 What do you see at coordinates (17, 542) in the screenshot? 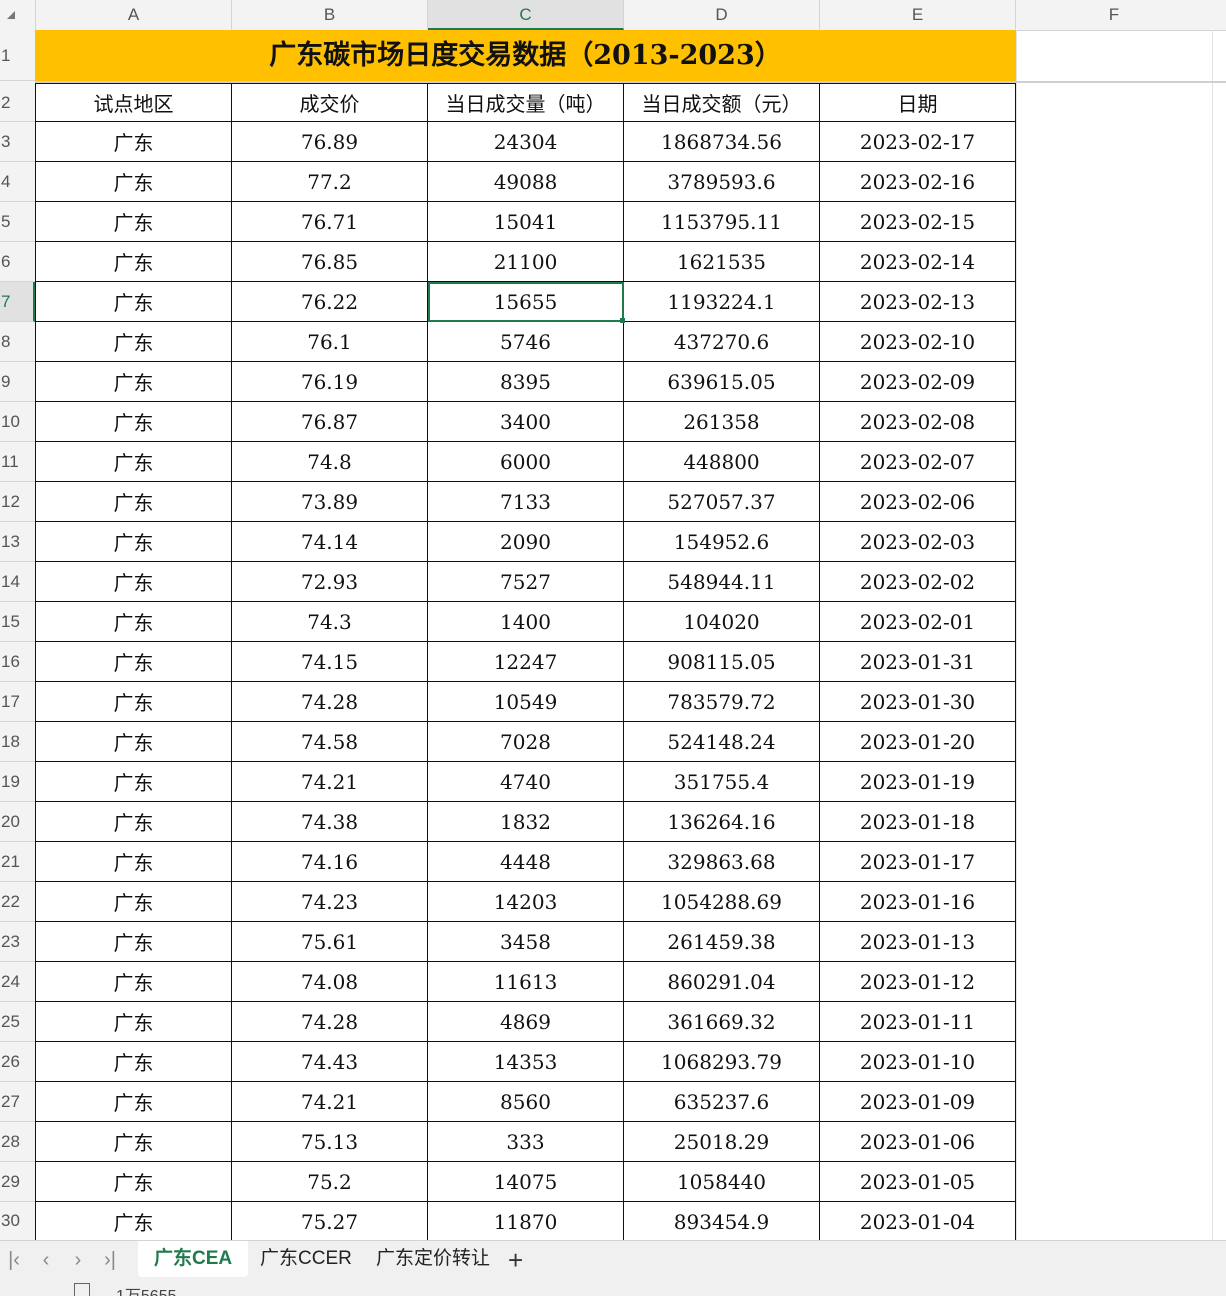
I see `row-header: 13` at bounding box center [17, 542].